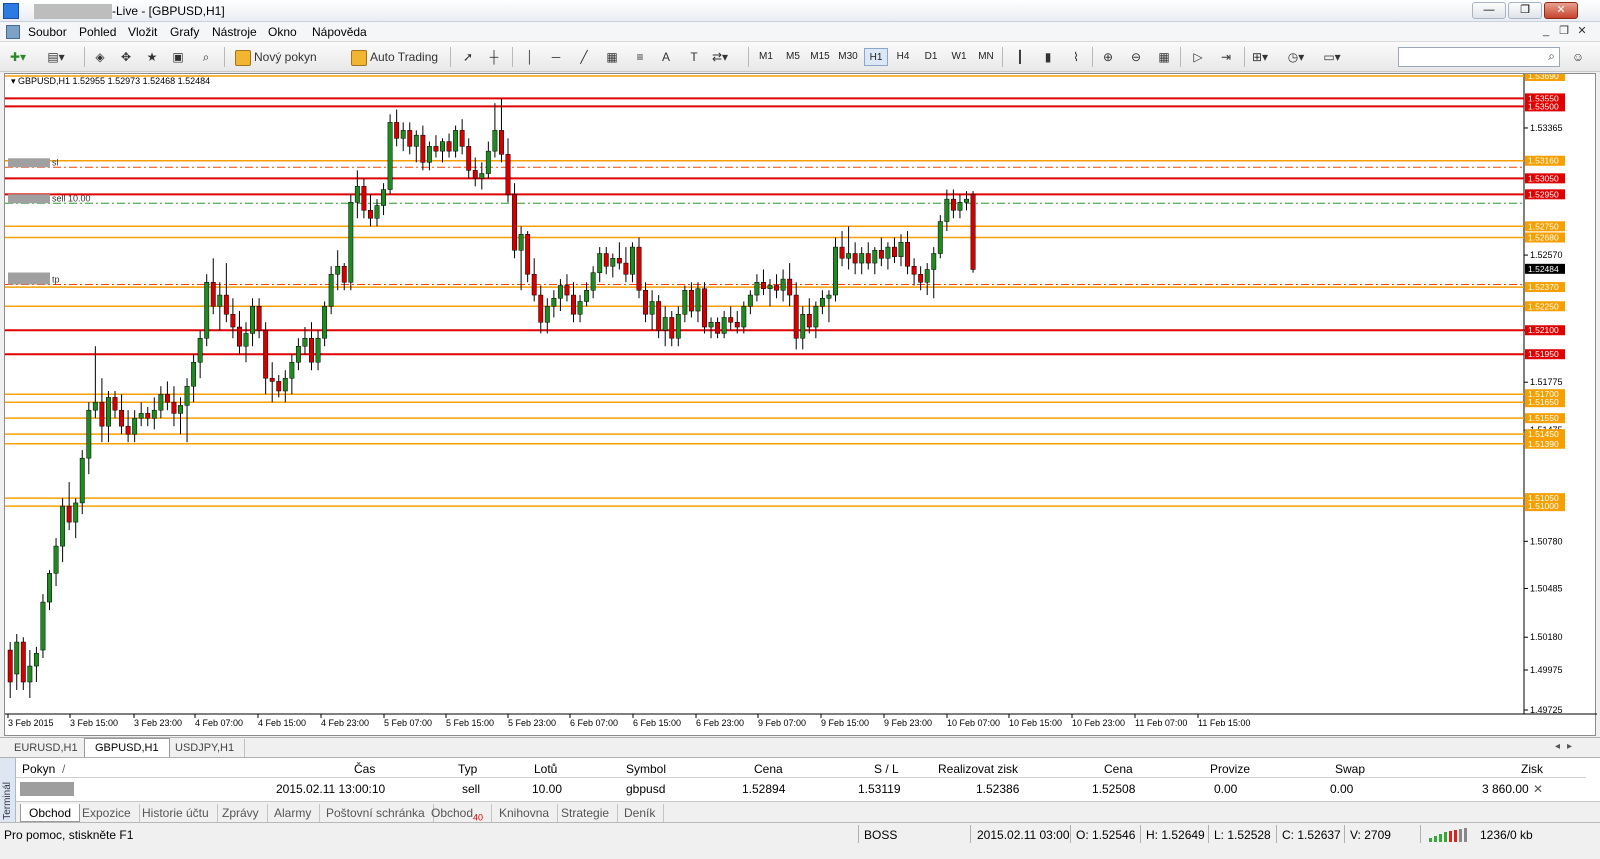  Describe the element at coordinates (640, 57) in the screenshot. I see `fibonacci-icon: ≡` at that location.